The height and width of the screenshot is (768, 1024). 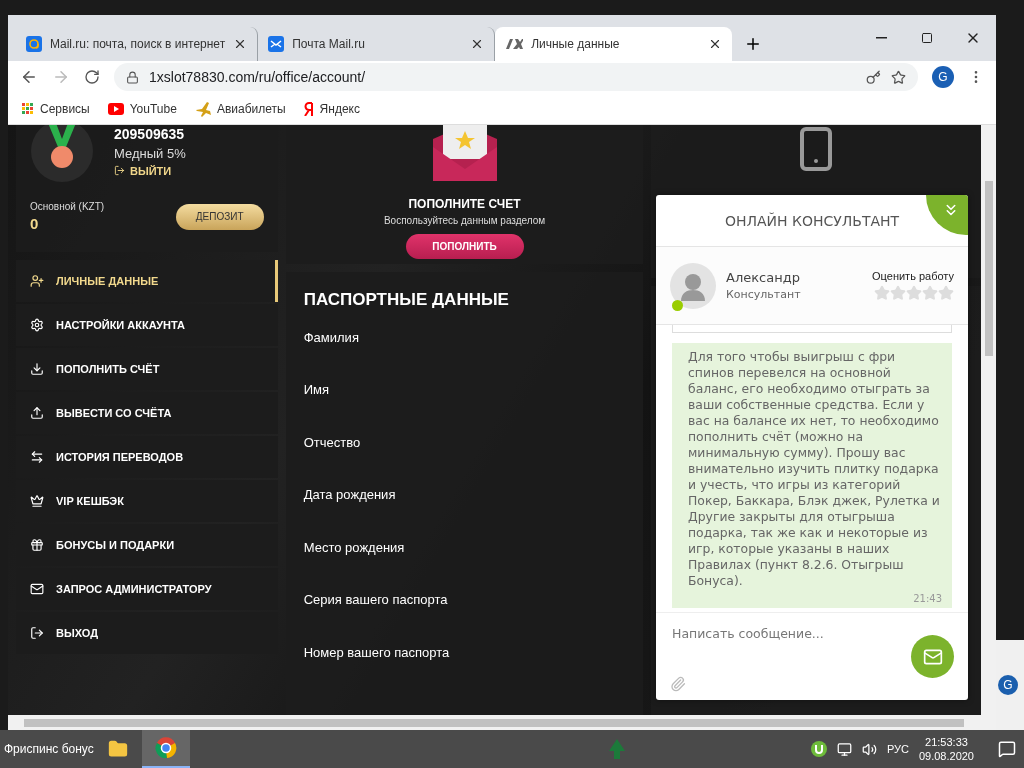 What do you see at coordinates (897, 749) in the screenshot?
I see `language-indicator: РУС` at bounding box center [897, 749].